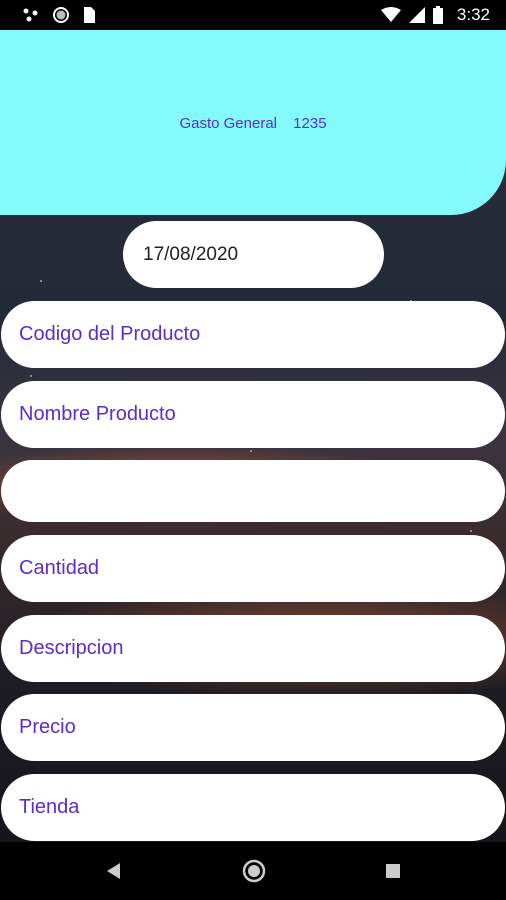  I want to click on description-field: Descripcion, so click(253, 648).